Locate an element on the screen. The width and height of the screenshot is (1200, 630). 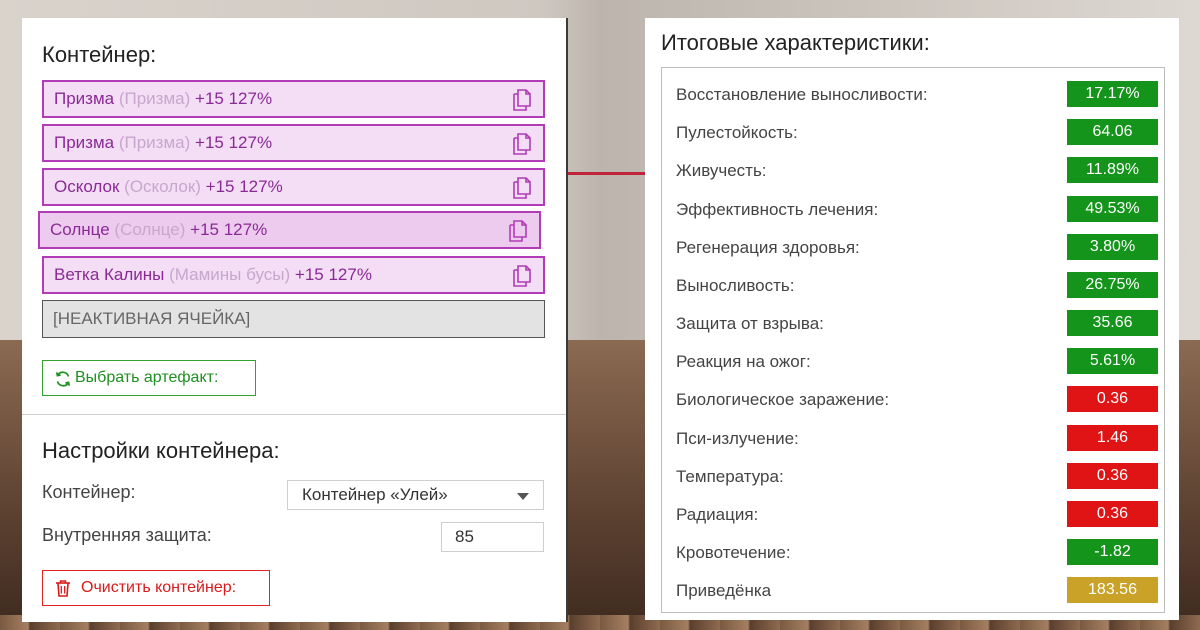
container-type-select: Контейнер «Улей» is located at coordinates (415, 495).